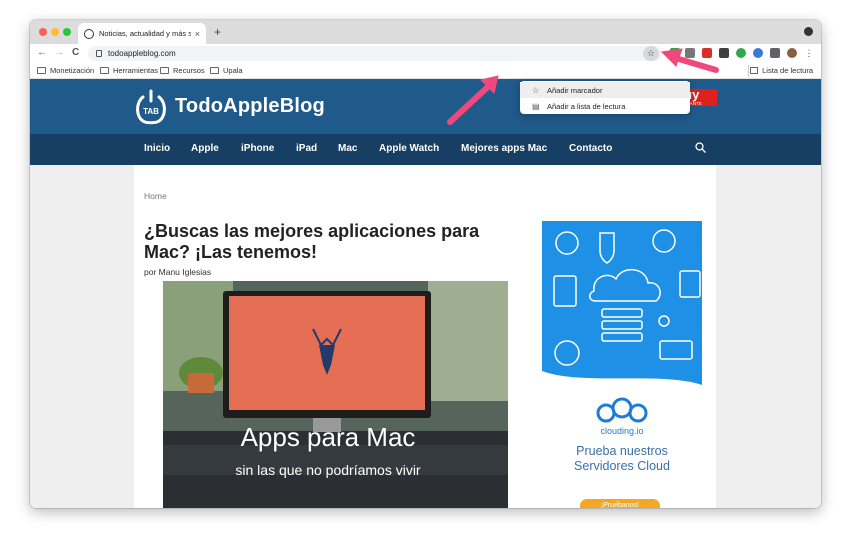 The width and height of the screenshot is (850, 547). I want to click on annotation-arrows, so click(583, 86).